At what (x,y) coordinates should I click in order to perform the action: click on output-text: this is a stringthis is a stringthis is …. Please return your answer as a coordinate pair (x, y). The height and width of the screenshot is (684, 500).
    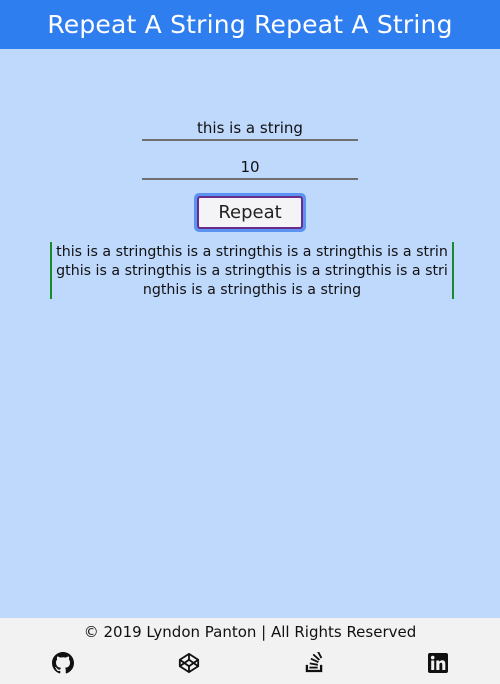
    Looking at the image, I should click on (252, 271).